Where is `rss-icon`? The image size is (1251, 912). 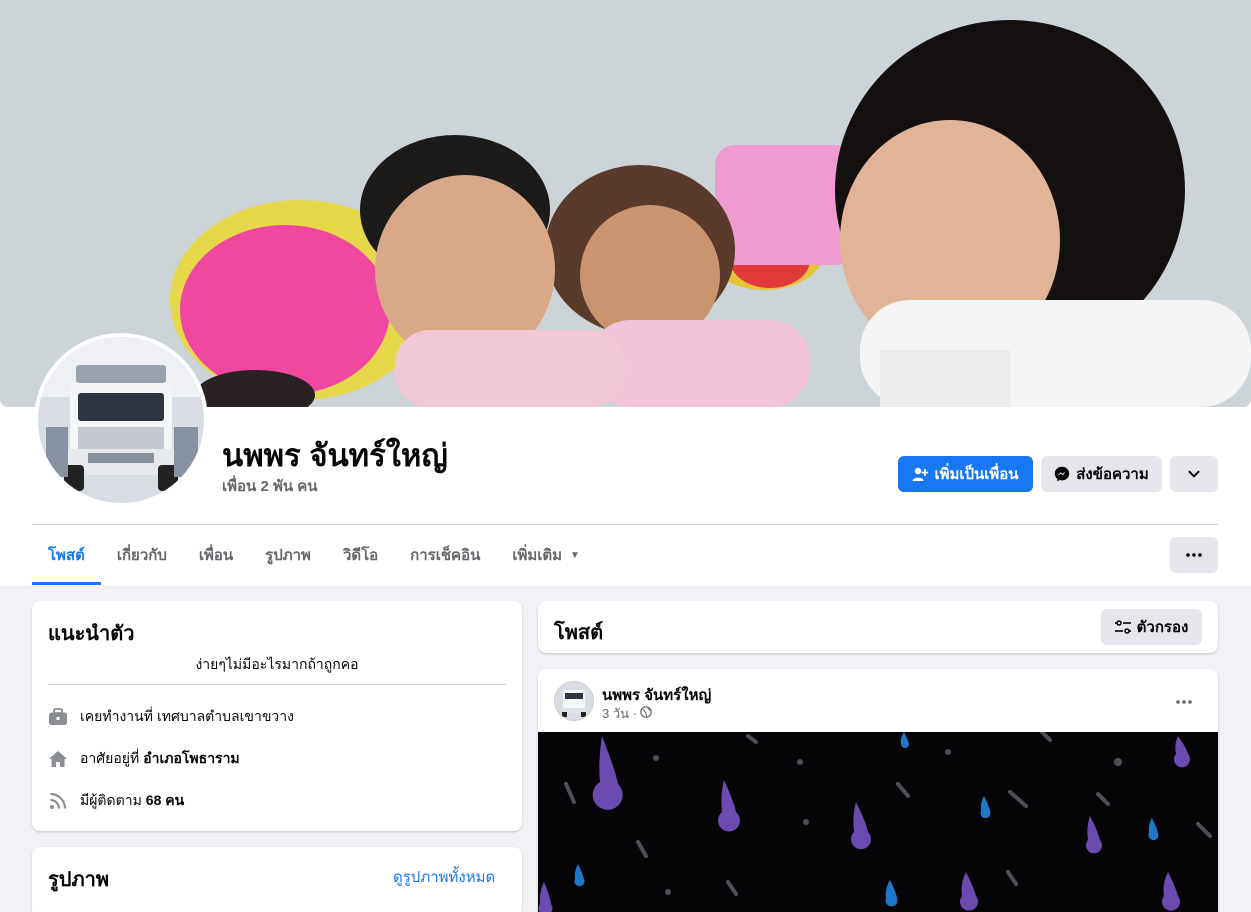
rss-icon is located at coordinates (58, 801).